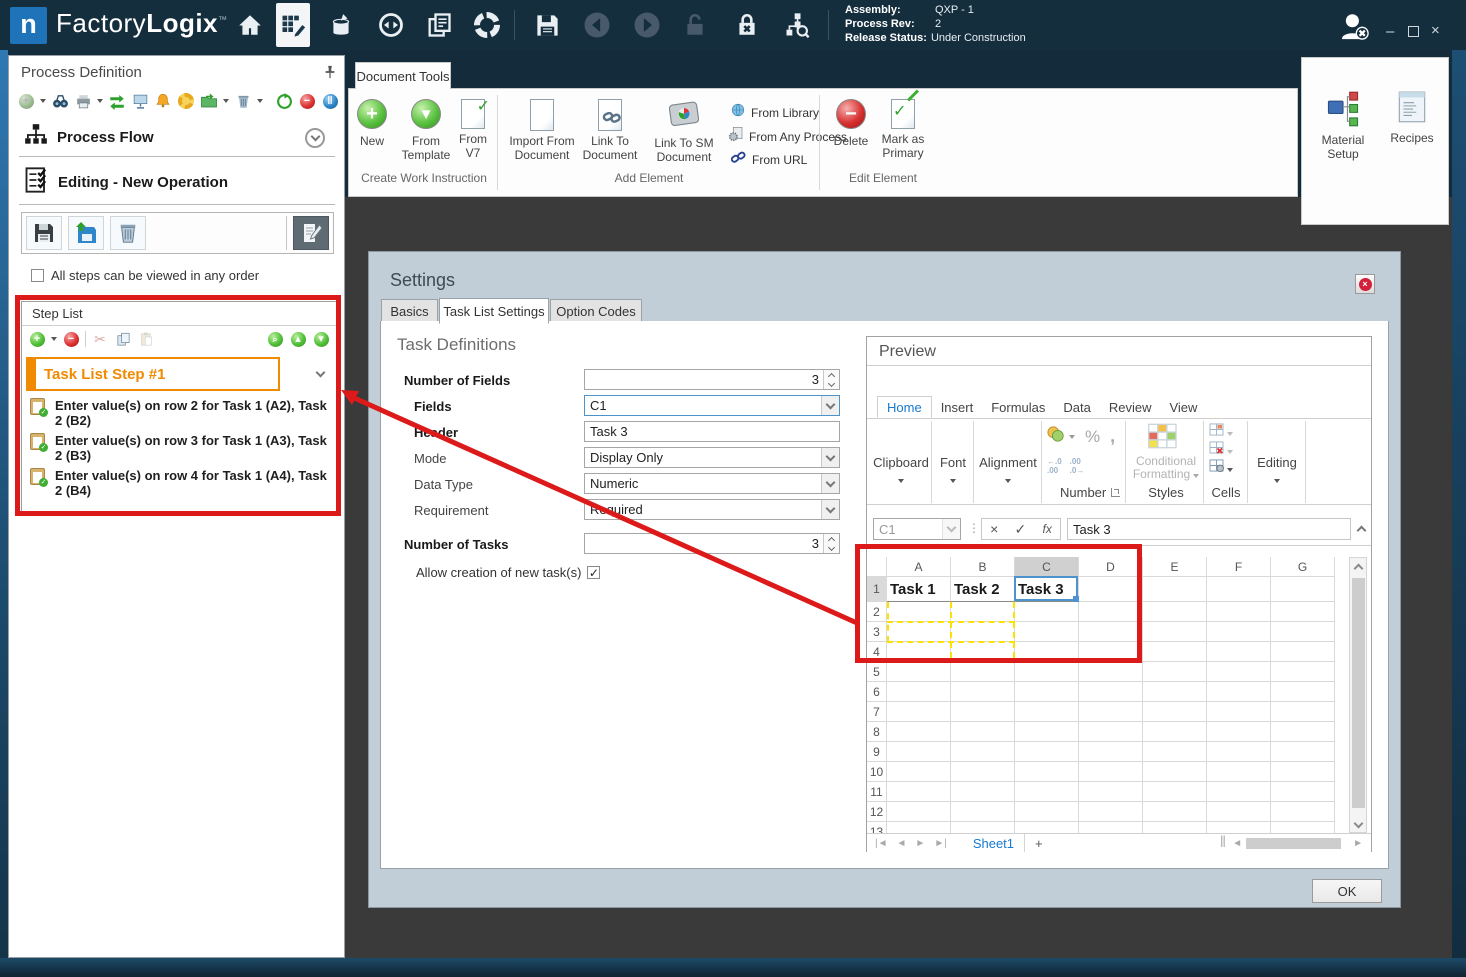  I want to click on cell-E13, so click(1175, 827).